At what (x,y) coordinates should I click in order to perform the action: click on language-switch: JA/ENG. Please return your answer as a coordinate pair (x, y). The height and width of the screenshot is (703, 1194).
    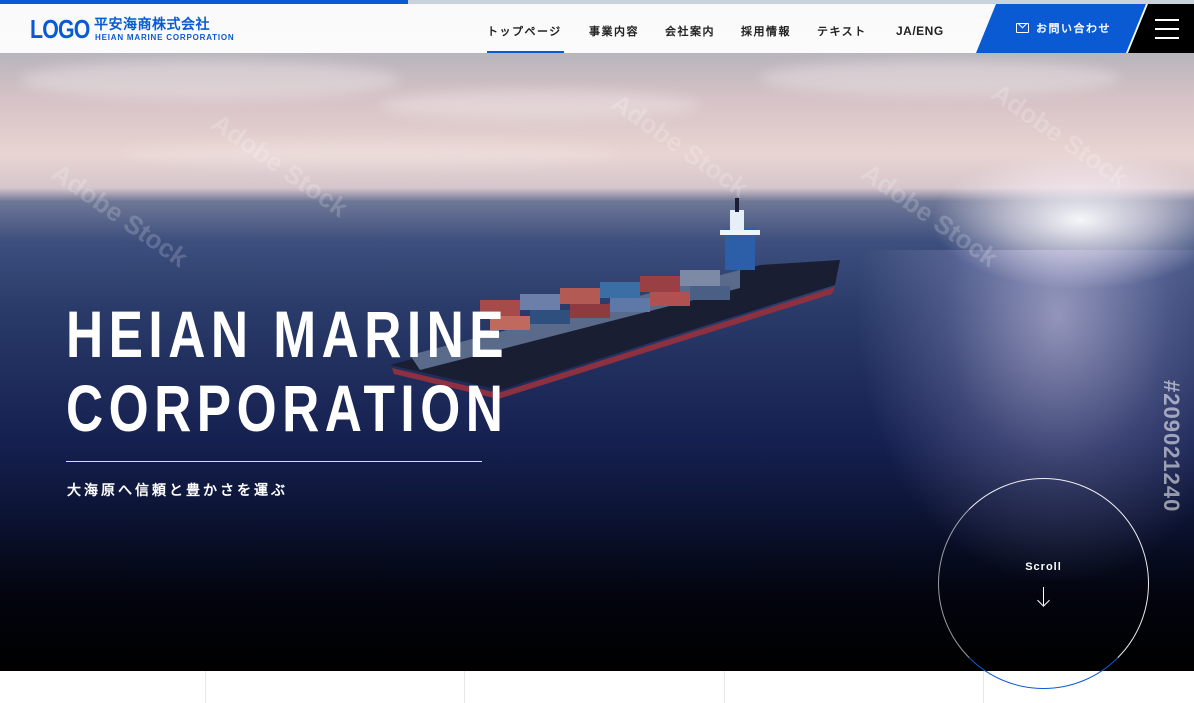
    Looking at the image, I should click on (920, 31).